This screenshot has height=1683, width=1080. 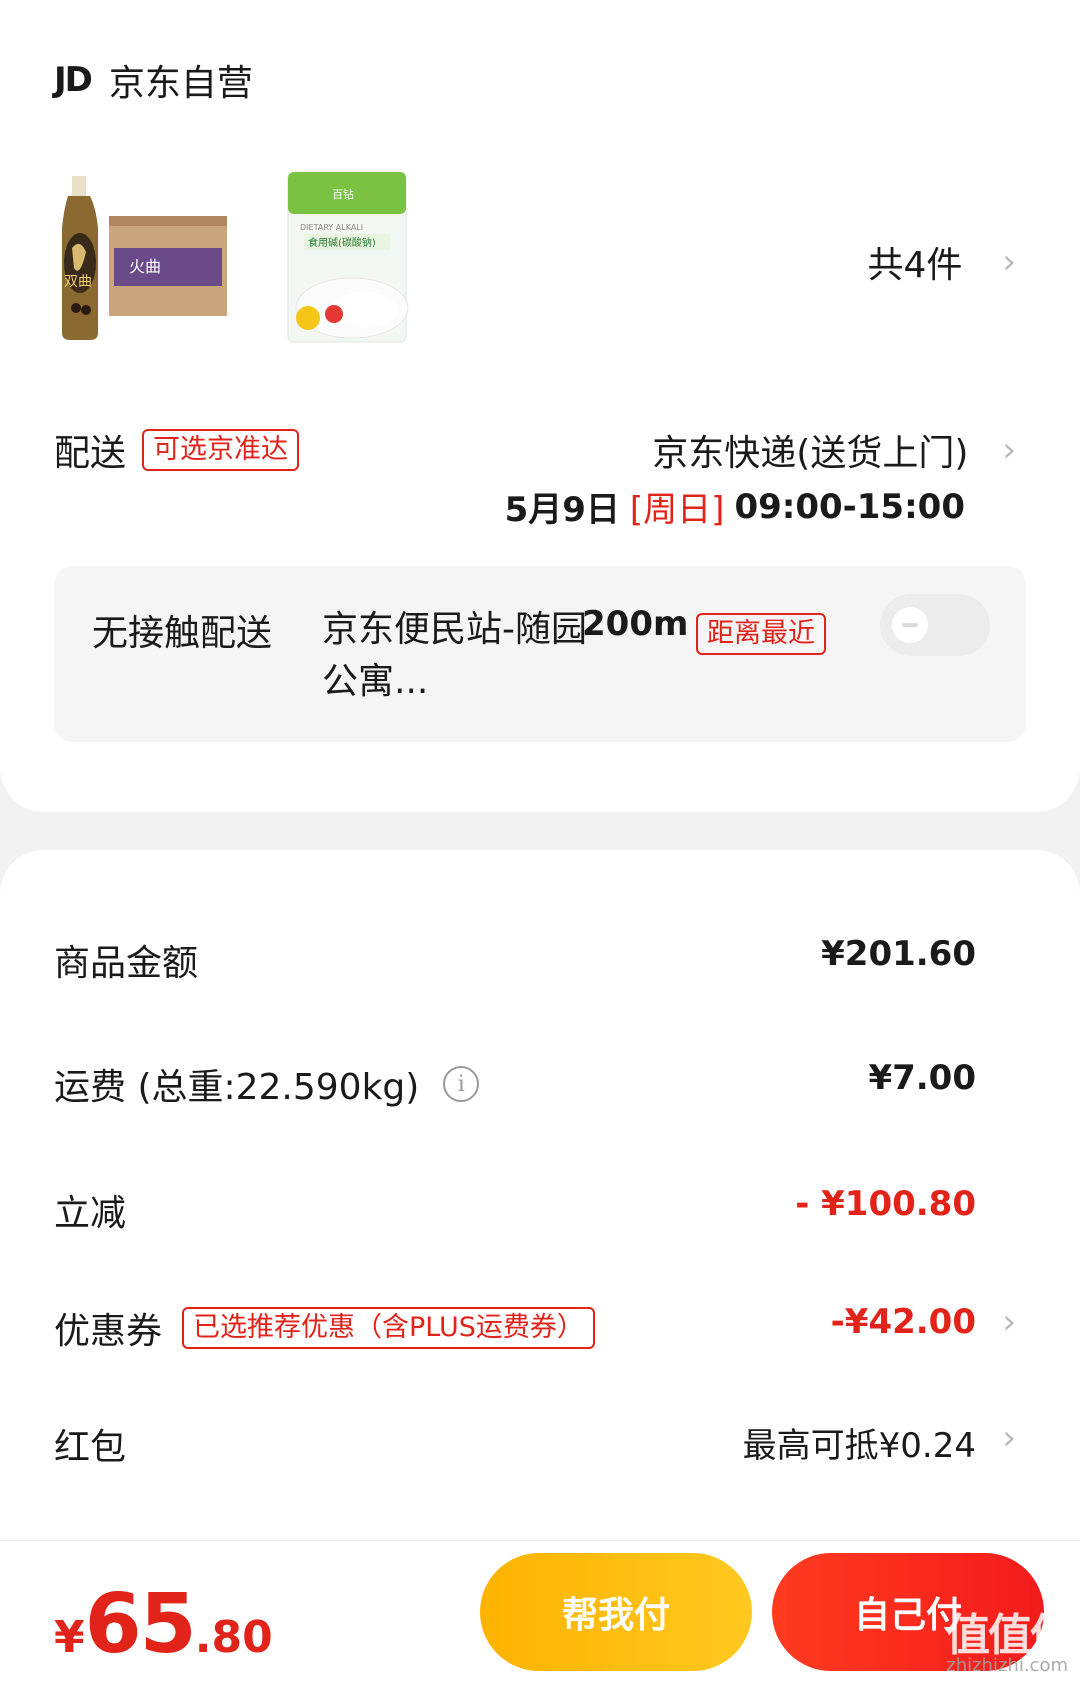 I want to click on discount-label: 立减, so click(x=90, y=1213).